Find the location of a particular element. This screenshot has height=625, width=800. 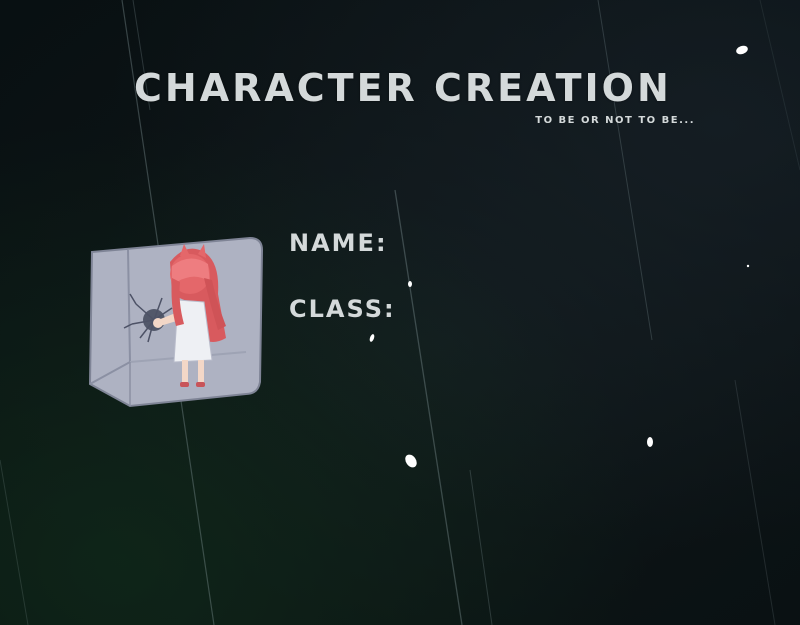

screen-title: Character Creation is located at coordinates (403, 88).